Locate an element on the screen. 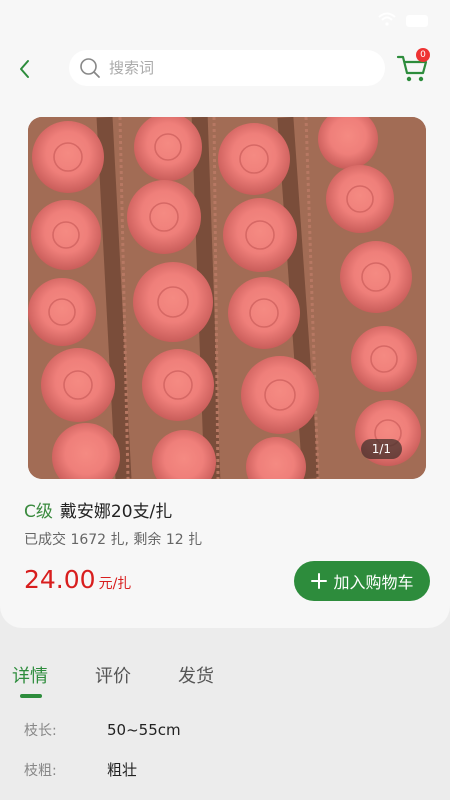 This screenshot has width=450, height=800. tab-shipping: 发货 is located at coordinates (196, 675).